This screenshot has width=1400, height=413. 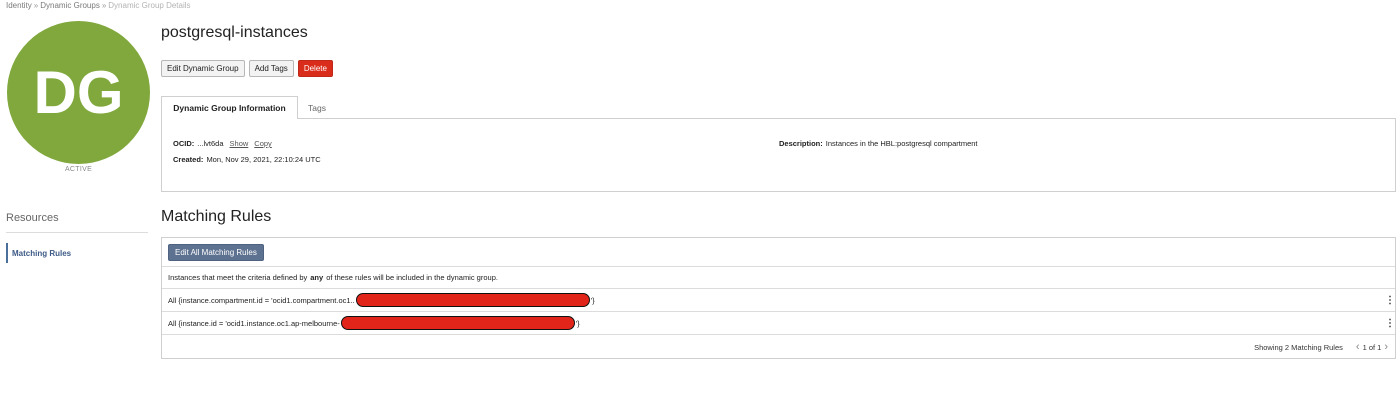 I want to click on ocid-label: OCID:, so click(x=184, y=143).